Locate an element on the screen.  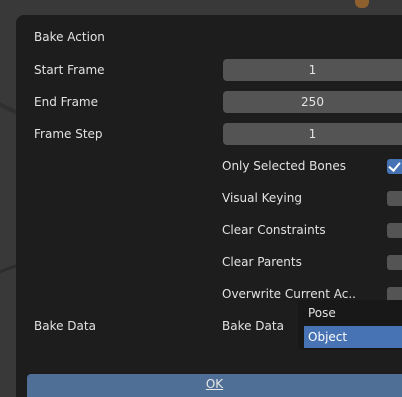
end-frame-field: 250 is located at coordinates (312, 102).